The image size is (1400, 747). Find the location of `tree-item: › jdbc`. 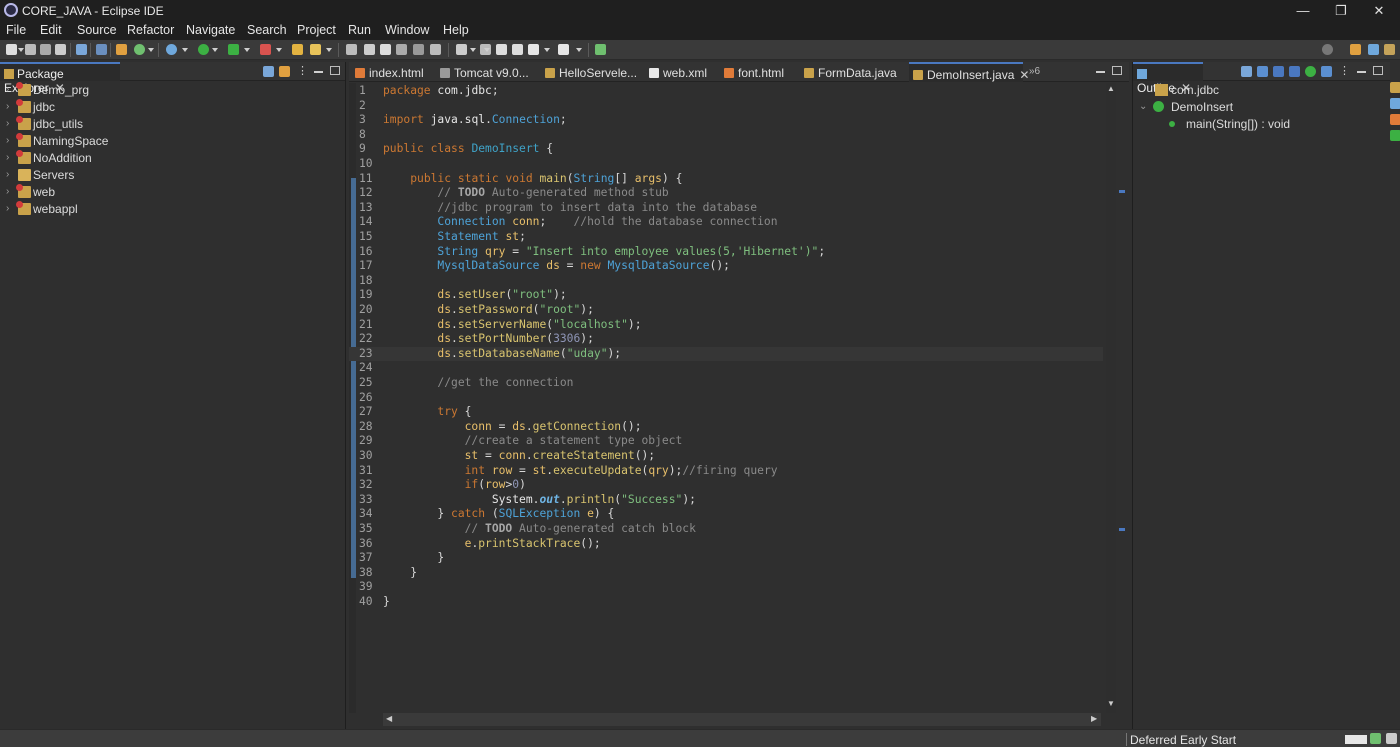

tree-item: › jdbc is located at coordinates (170, 107).